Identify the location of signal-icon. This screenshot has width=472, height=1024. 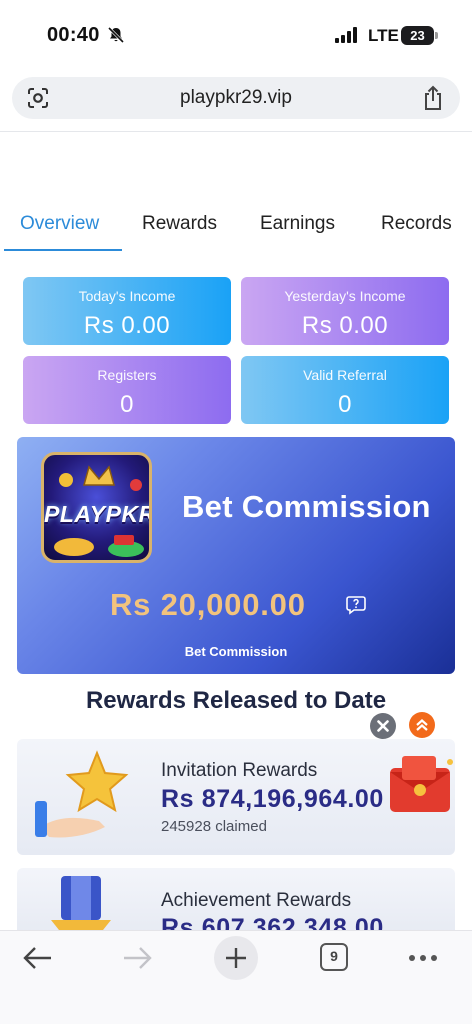
(346, 35).